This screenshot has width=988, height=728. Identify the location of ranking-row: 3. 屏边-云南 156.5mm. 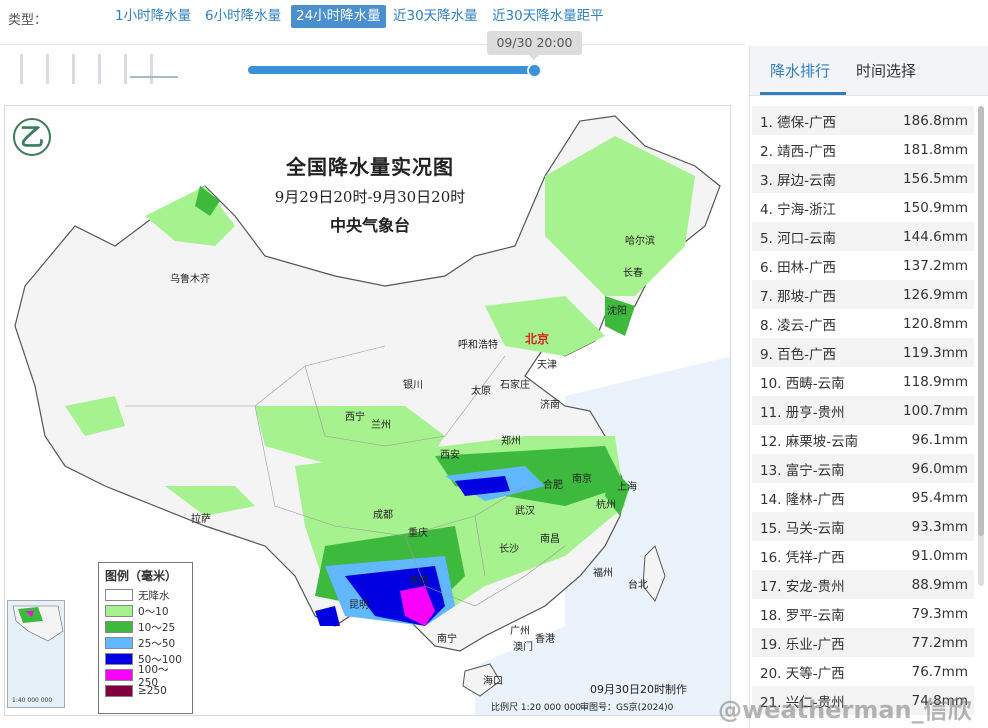
(863, 178).